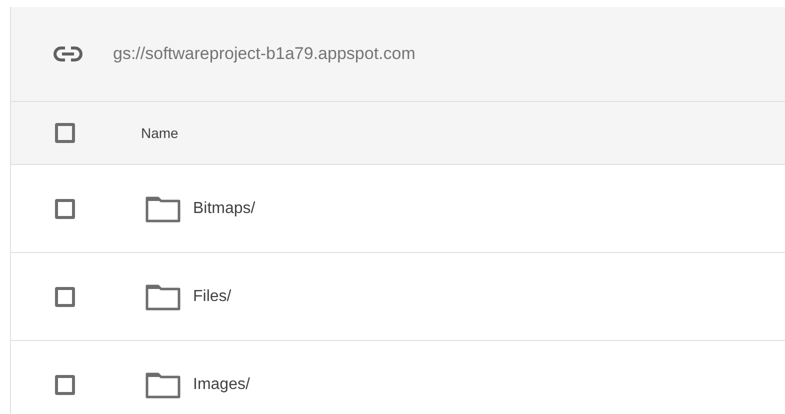 Image resolution: width=785 pixels, height=414 pixels. Describe the element at coordinates (264, 54) in the screenshot. I see `bucket-path: gs://softwareproject-b1a79.appspot.com` at that location.